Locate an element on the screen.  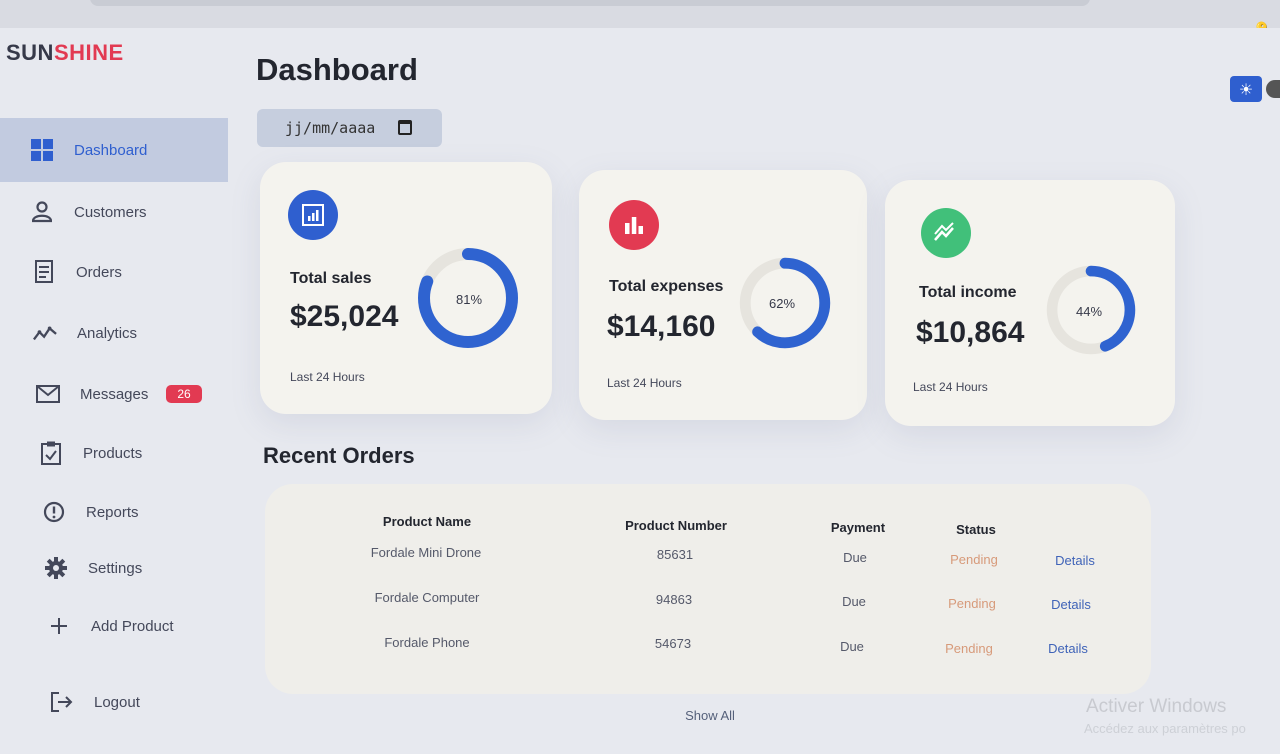
calendar-icon is located at coordinates (405, 127).